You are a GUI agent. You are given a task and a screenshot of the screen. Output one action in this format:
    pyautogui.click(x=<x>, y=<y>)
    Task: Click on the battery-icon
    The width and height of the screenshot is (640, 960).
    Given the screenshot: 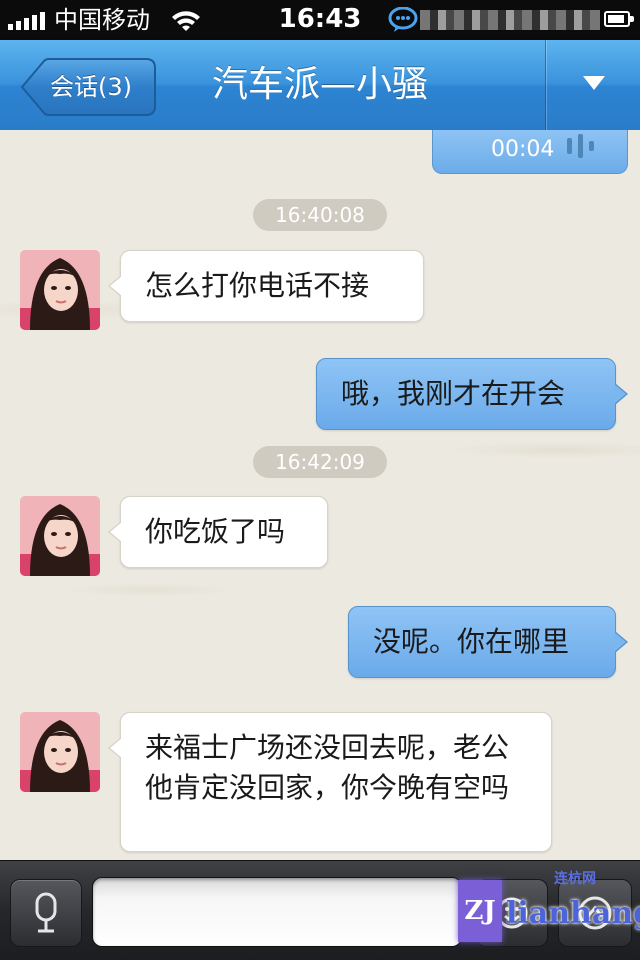 What is the action you would take?
    pyautogui.click(x=619, y=19)
    